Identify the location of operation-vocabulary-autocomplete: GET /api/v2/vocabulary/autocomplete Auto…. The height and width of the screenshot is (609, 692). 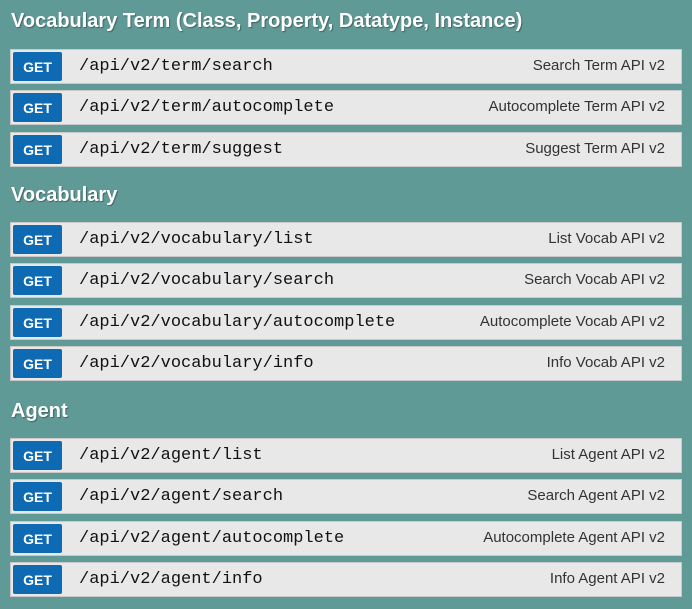
(346, 322).